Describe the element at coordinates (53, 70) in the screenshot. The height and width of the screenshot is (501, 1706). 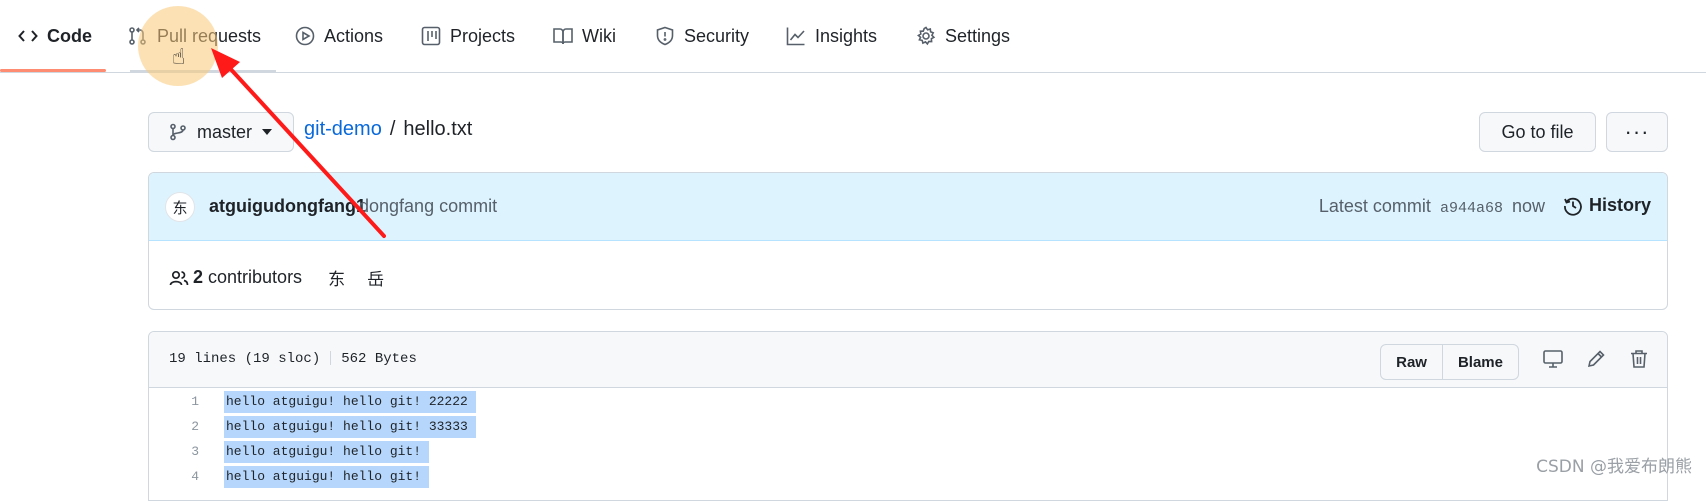
I see `active-tab-underline` at that location.